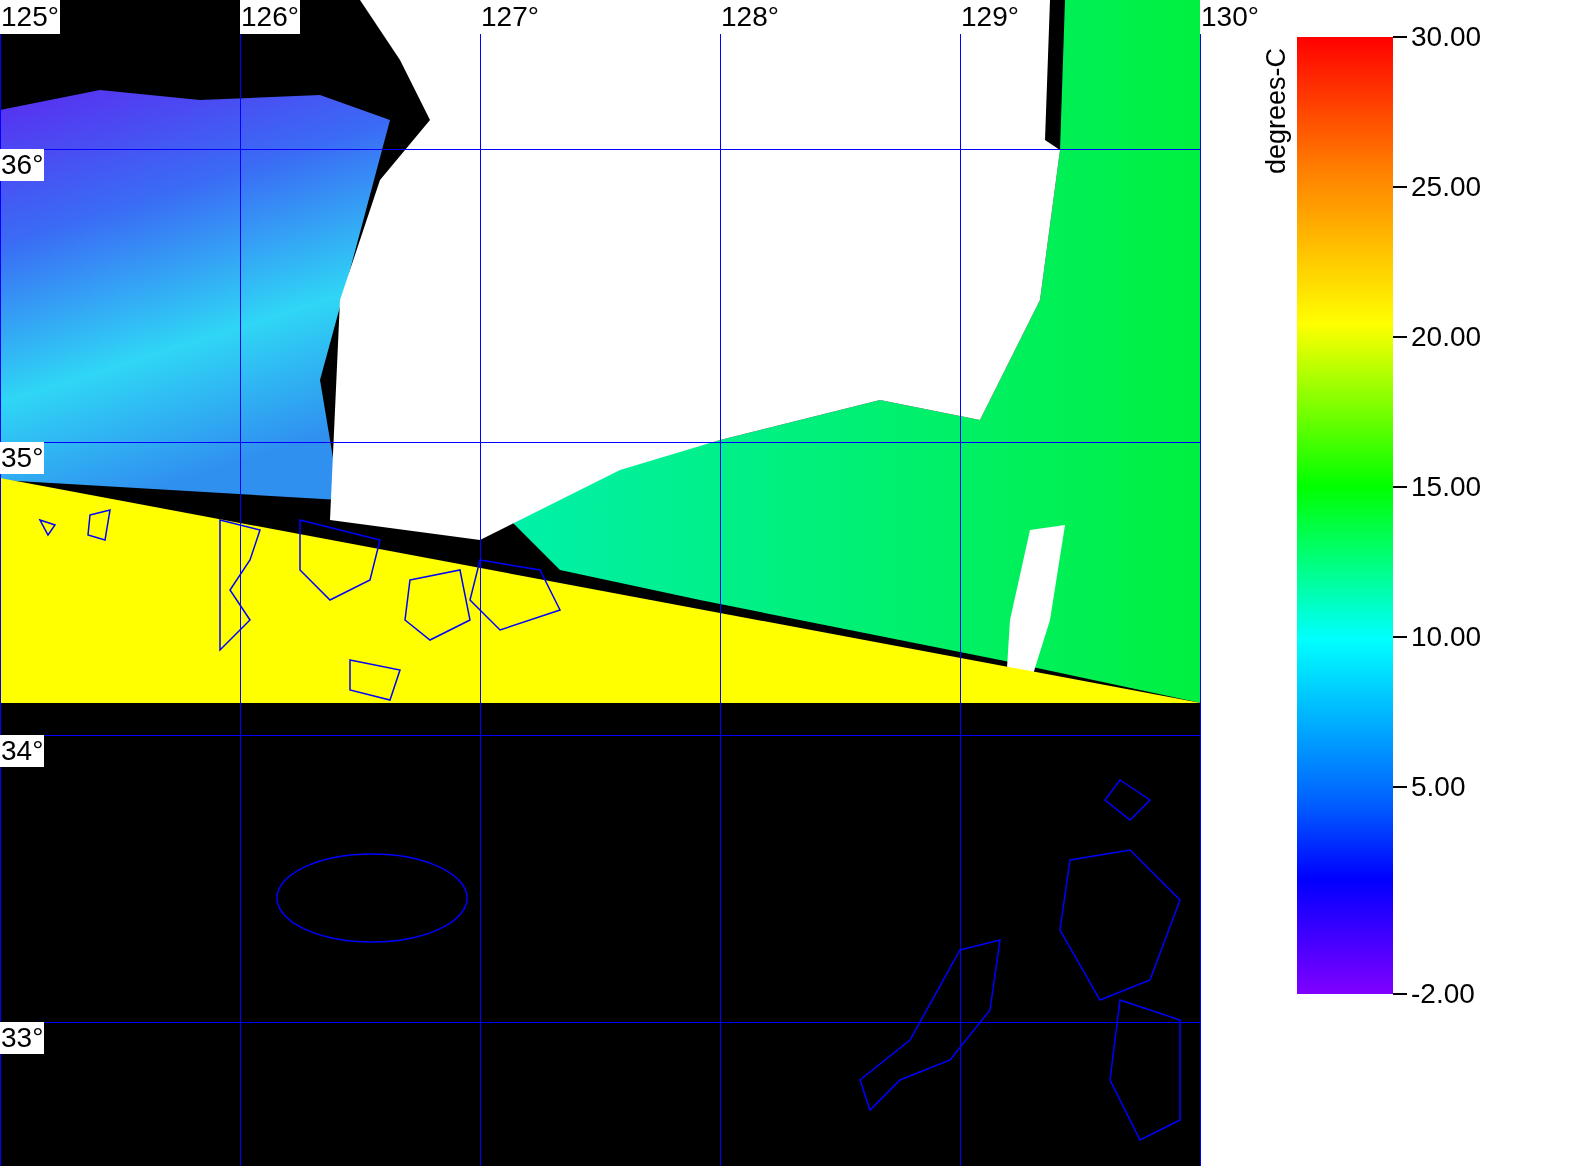 The image size is (1591, 1166). What do you see at coordinates (1446, 187) in the screenshot?
I see `colorbar-tick-label: 25.00` at bounding box center [1446, 187].